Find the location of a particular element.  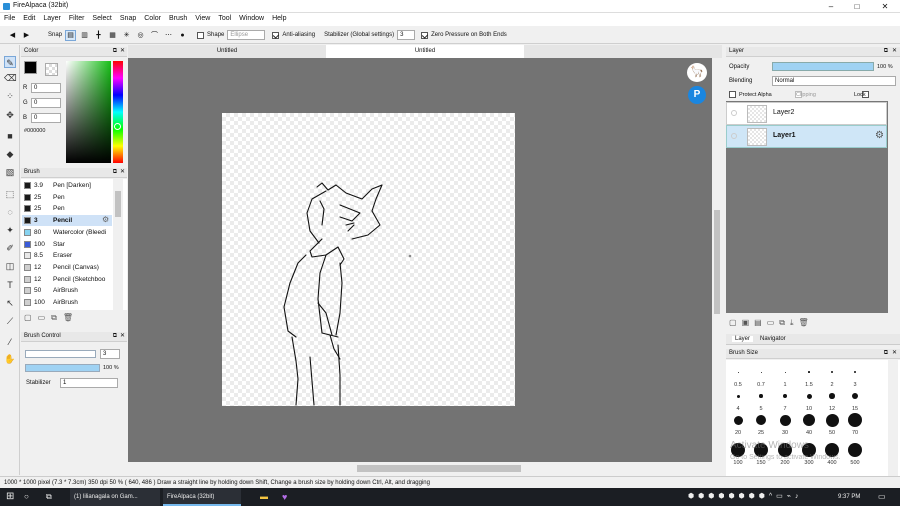

twitch-heart-icon: ♥ is located at coordinates (284, 497).